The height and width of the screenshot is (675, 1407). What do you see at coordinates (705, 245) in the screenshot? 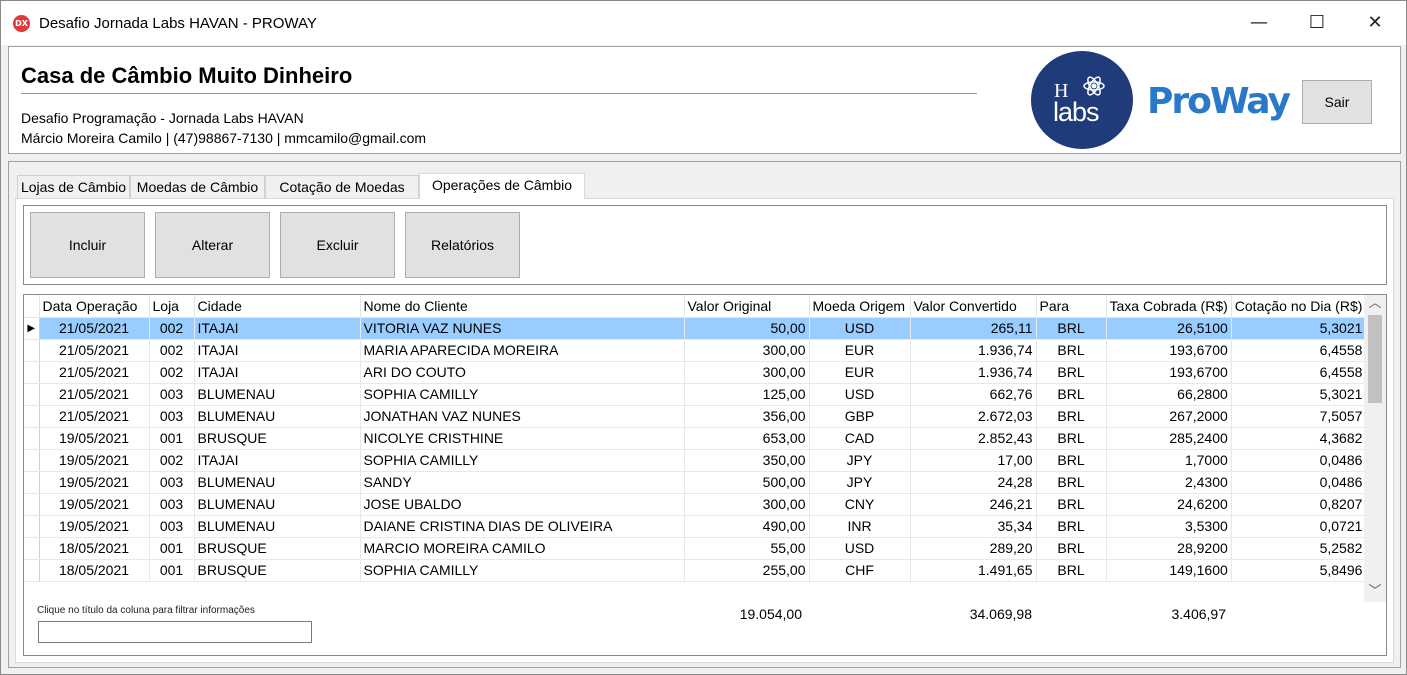
I see `toolbar: Incluir Alterar Excluir Relatórios` at bounding box center [705, 245].